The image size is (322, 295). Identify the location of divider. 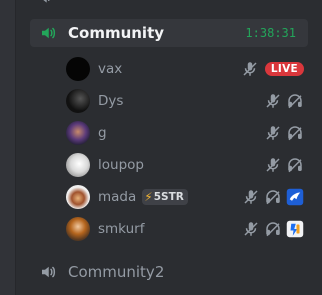
(15, 147).